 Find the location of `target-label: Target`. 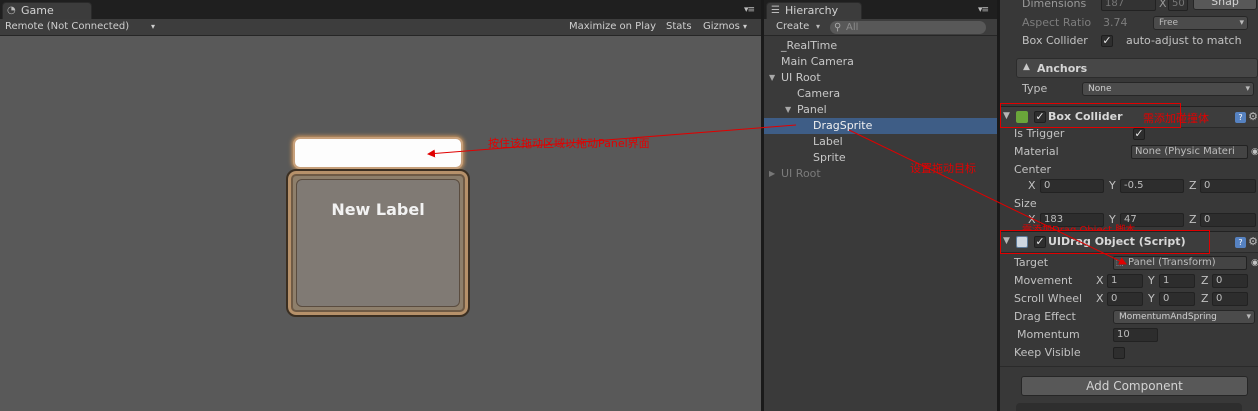

target-label: Target is located at coordinates (1031, 262).